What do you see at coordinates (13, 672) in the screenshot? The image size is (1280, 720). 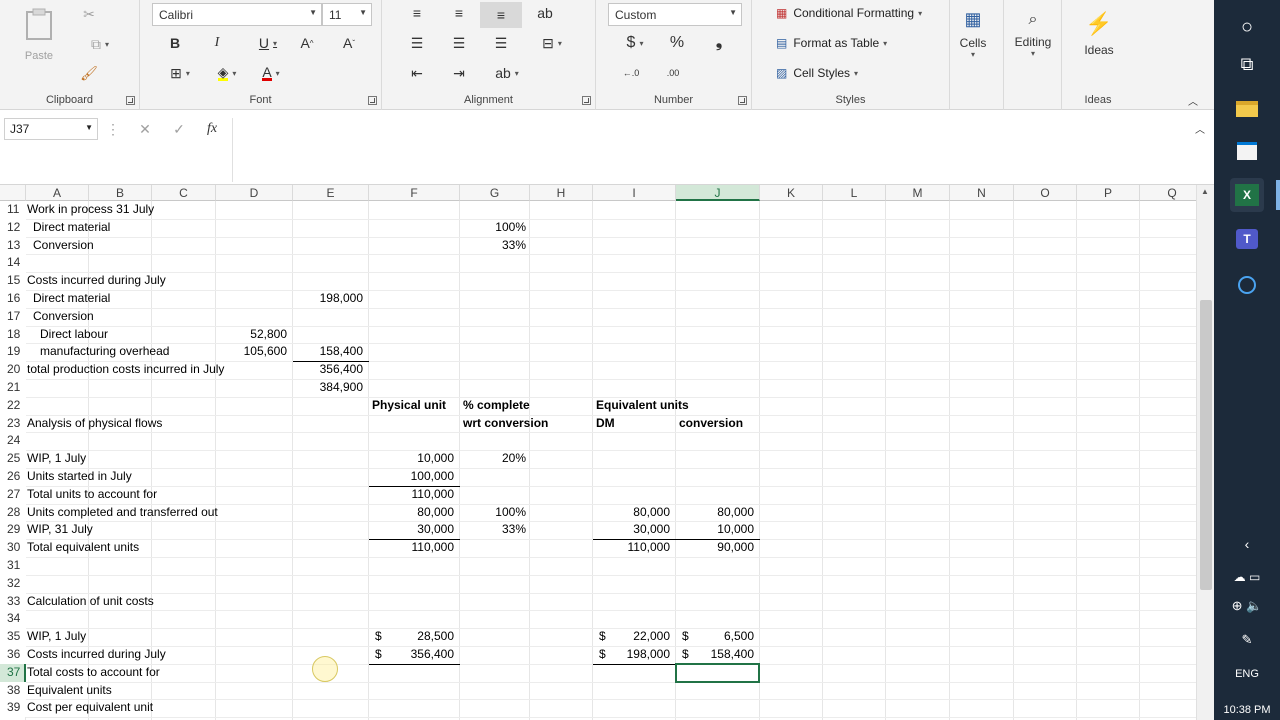 I see `row-header-37: 37` at bounding box center [13, 672].